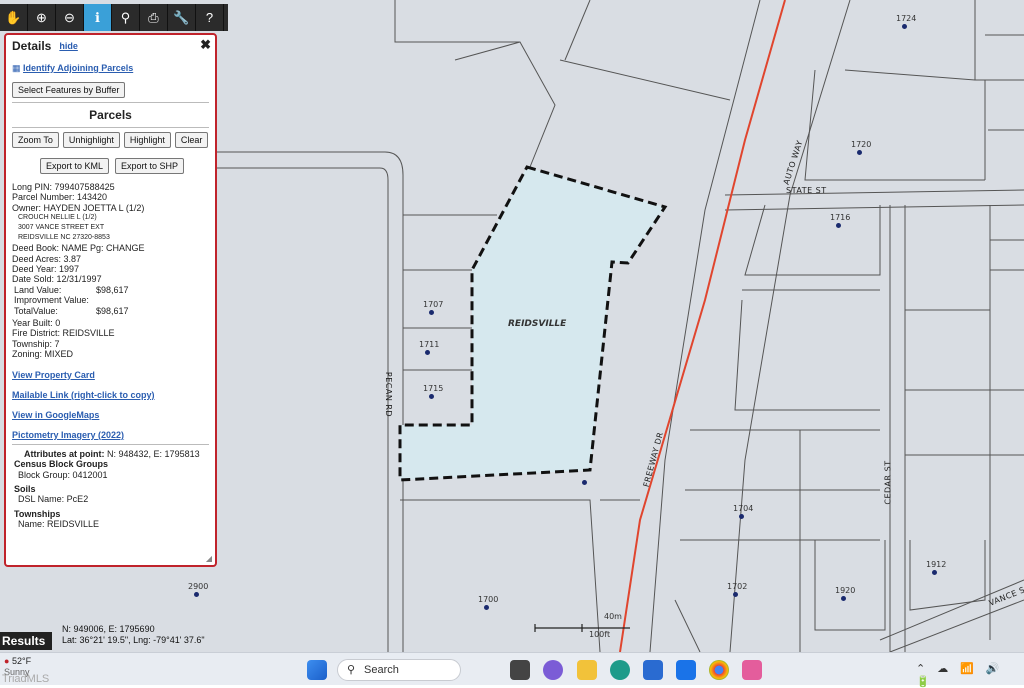 Image resolution: width=1024 pixels, height=688 pixels. Describe the element at coordinates (210, 17) in the screenshot. I see `help-icon: ?` at that location.